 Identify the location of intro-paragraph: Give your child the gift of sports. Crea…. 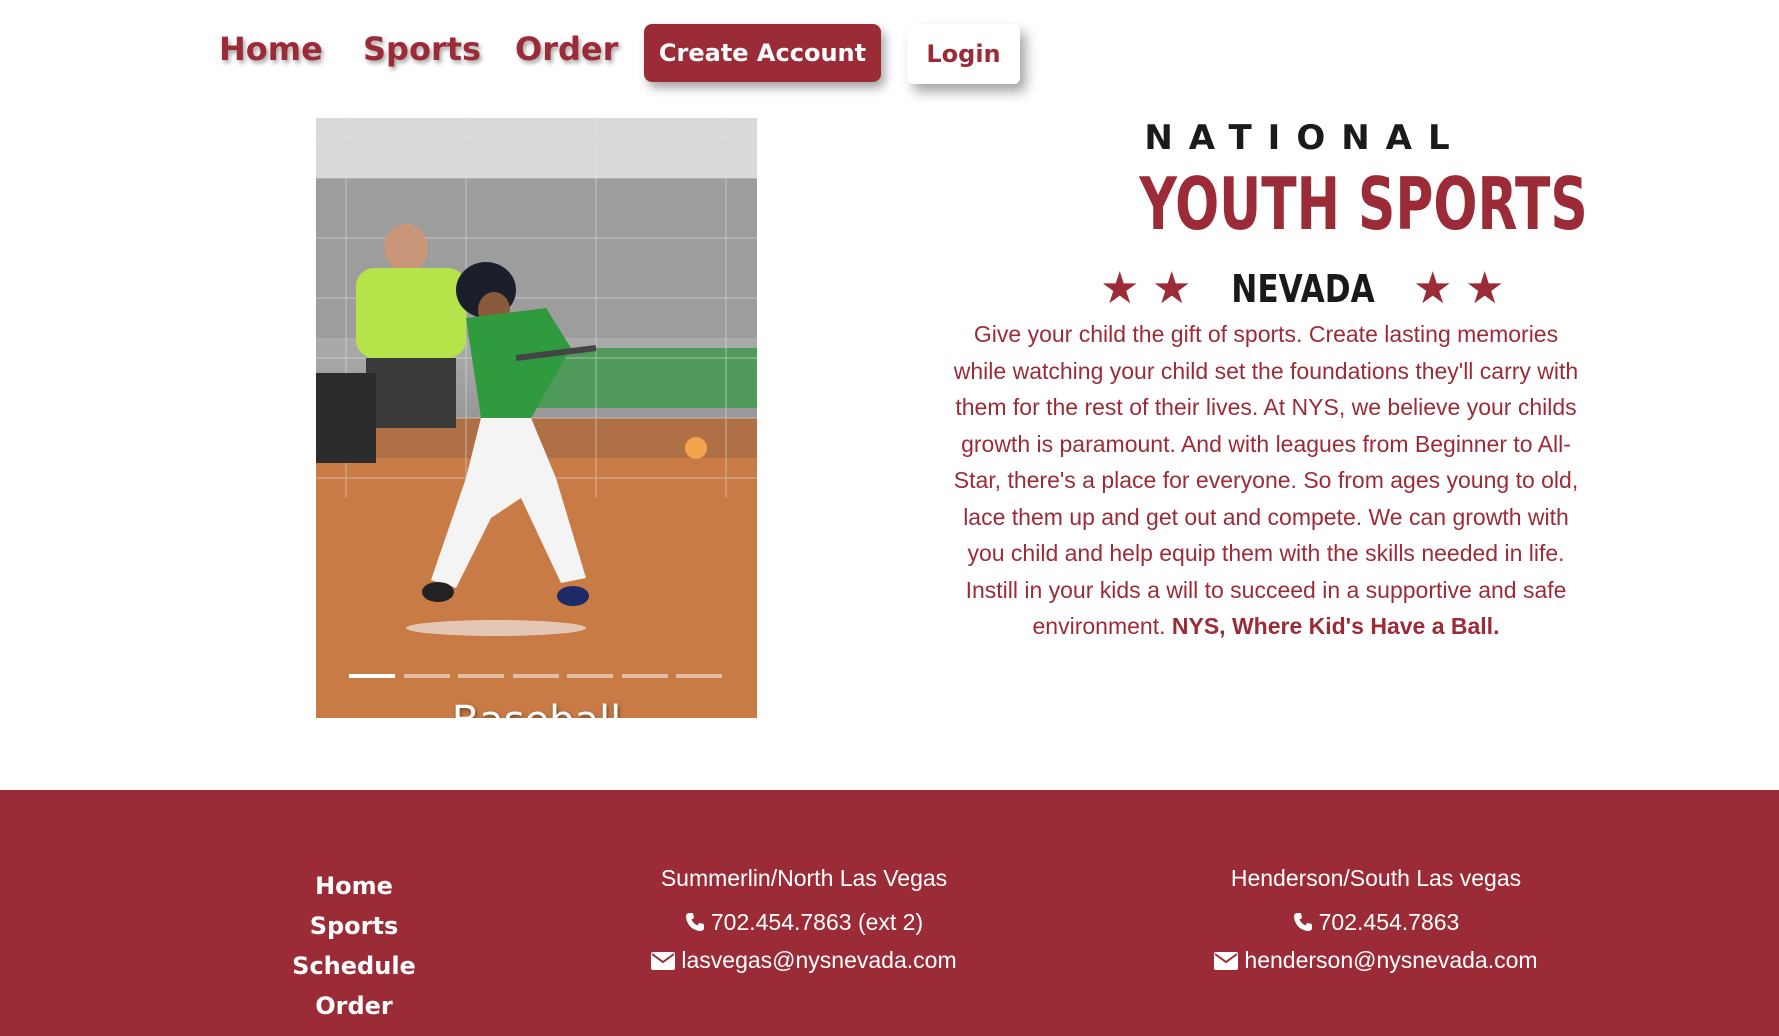
(1266, 480).